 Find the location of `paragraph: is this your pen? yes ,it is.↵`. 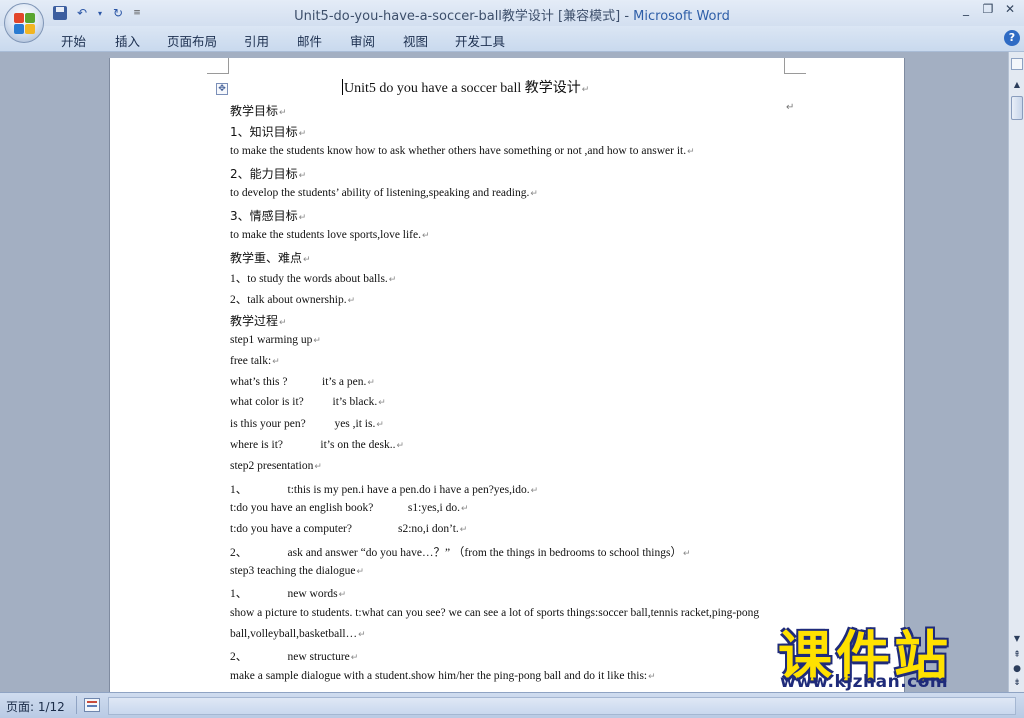

paragraph: is this your pen? yes ,it is.↵ is located at coordinates (307, 424).